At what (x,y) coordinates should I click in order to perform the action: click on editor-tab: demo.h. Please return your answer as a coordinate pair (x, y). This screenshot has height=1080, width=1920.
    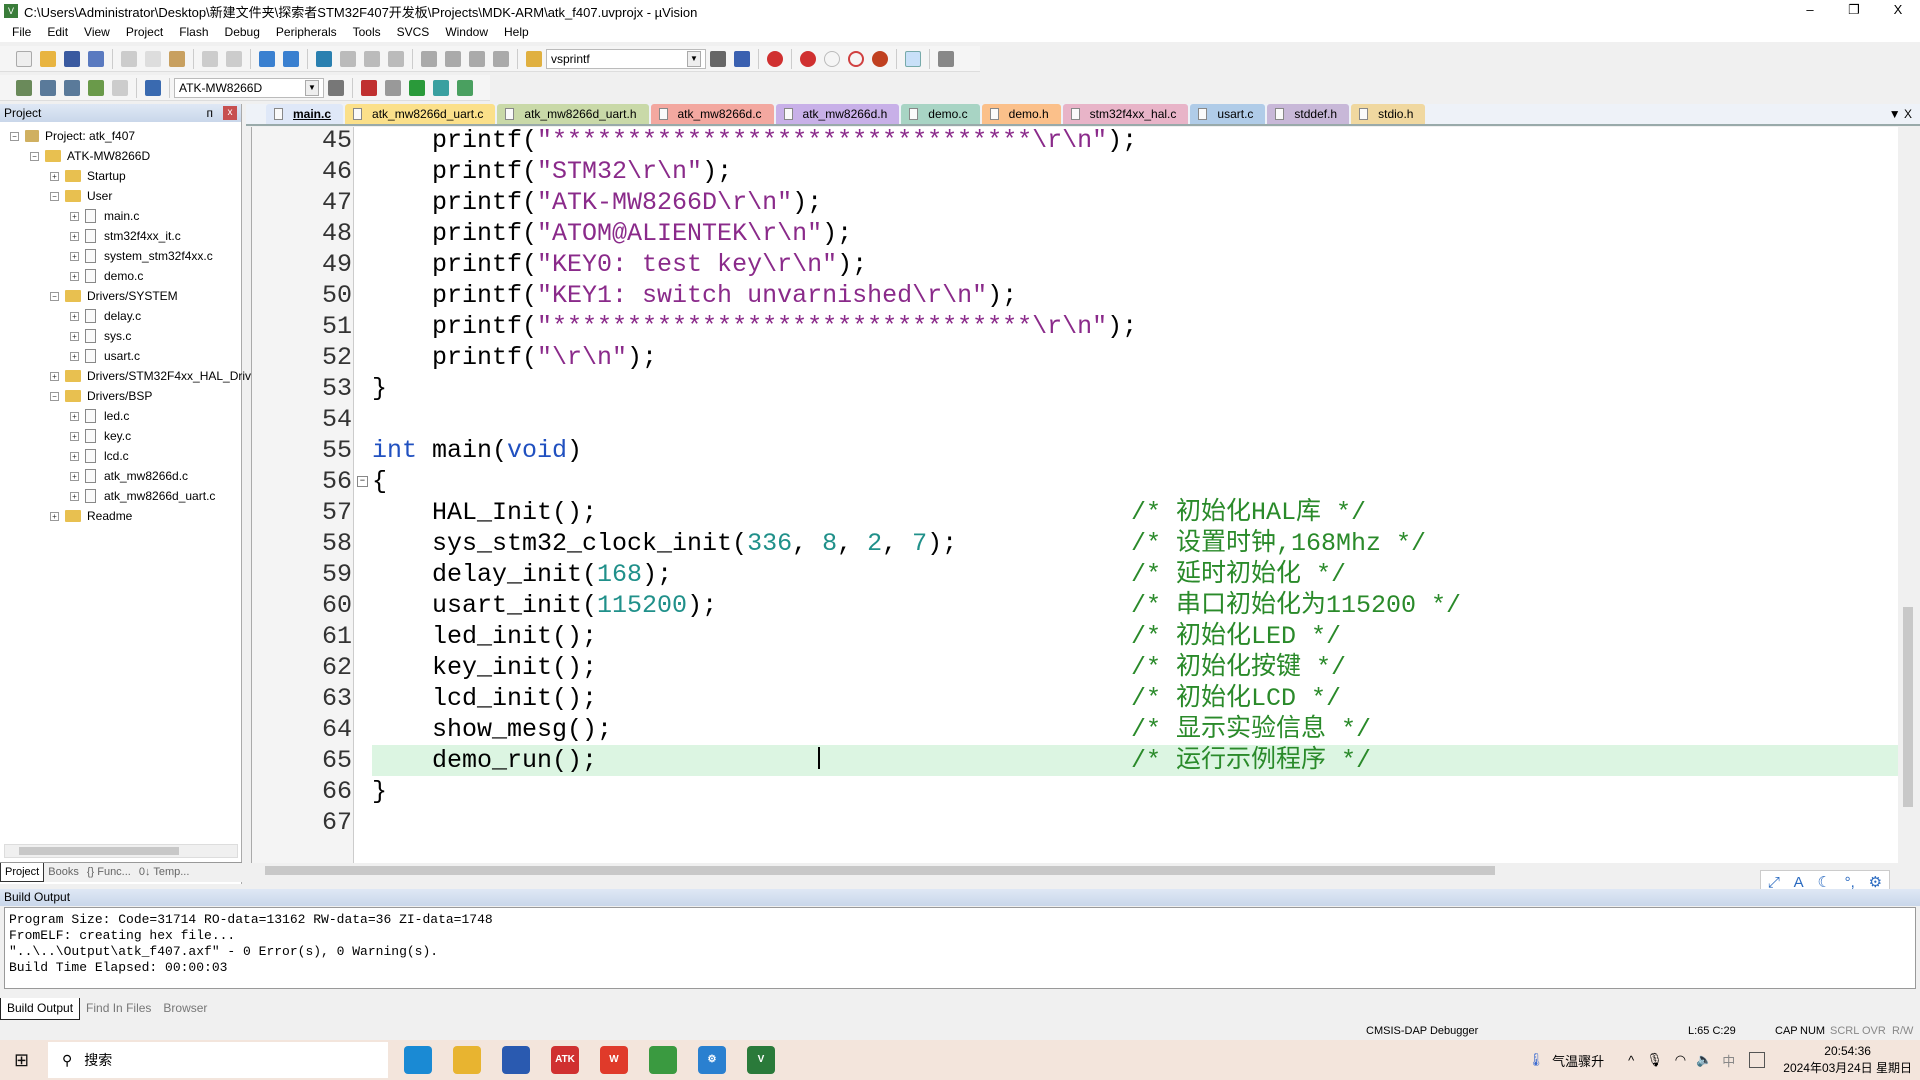
    Looking at the image, I should click on (1021, 114).